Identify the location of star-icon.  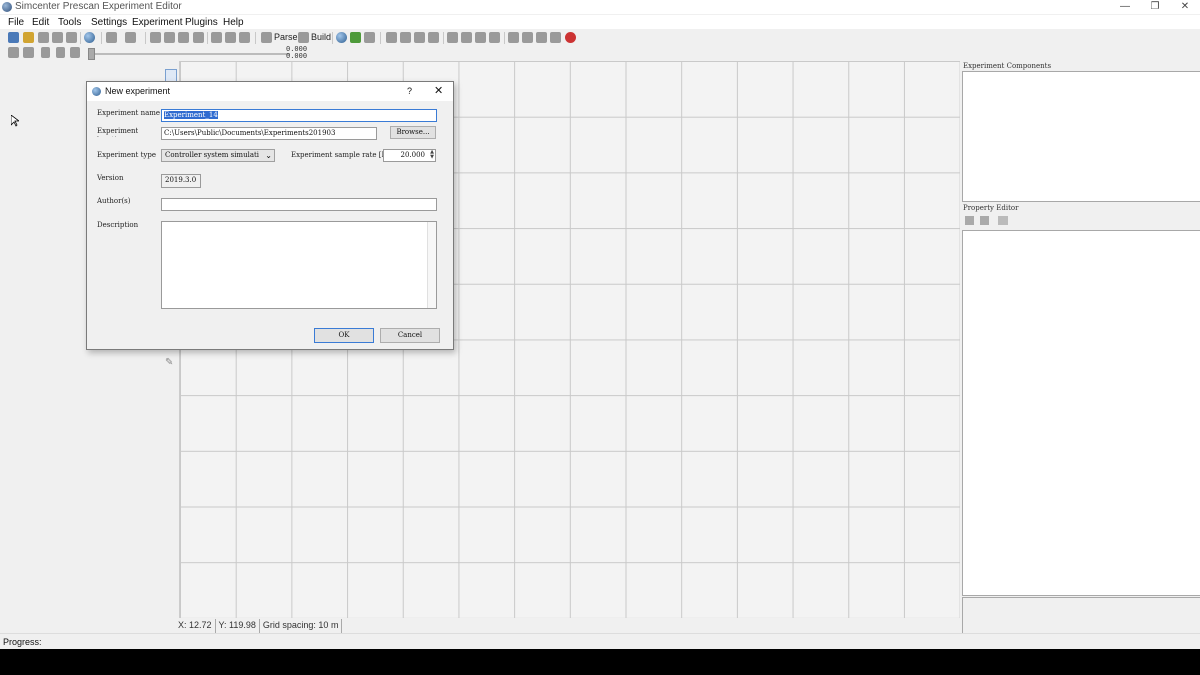
(452, 37).